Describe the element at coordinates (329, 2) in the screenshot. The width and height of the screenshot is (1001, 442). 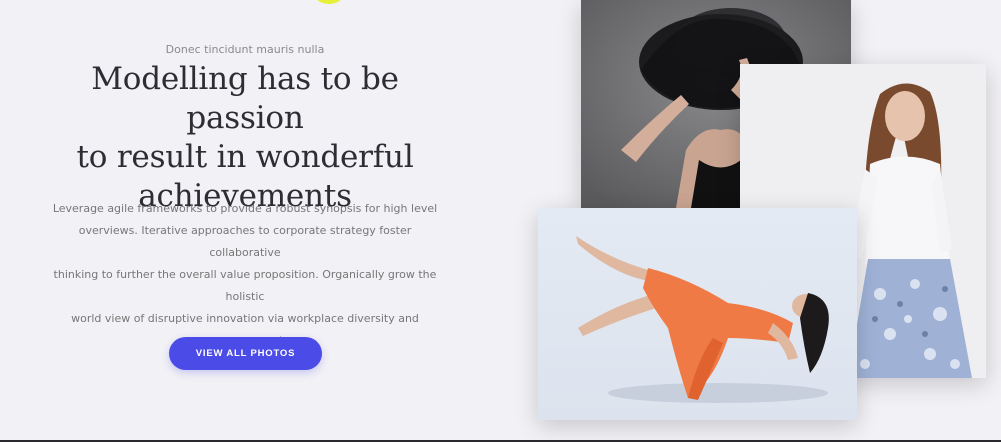
I see `decorative-yellow-circle` at that location.